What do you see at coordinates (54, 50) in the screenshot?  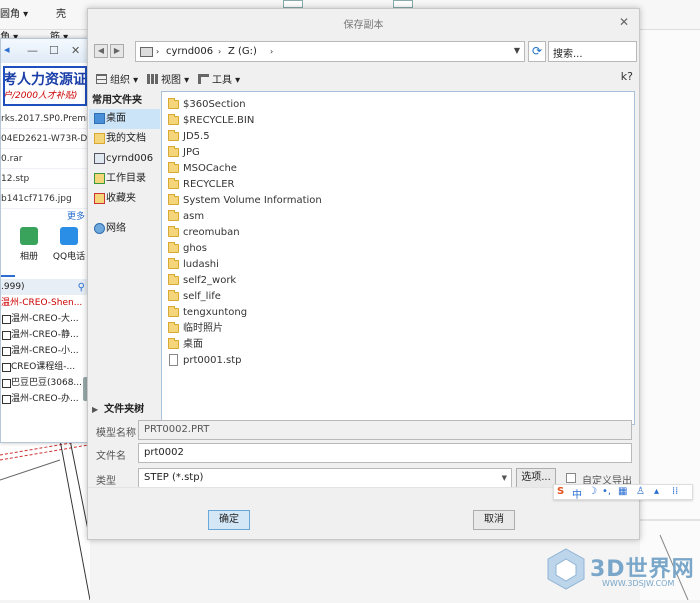 I see `maximize-icon: ☐` at bounding box center [54, 50].